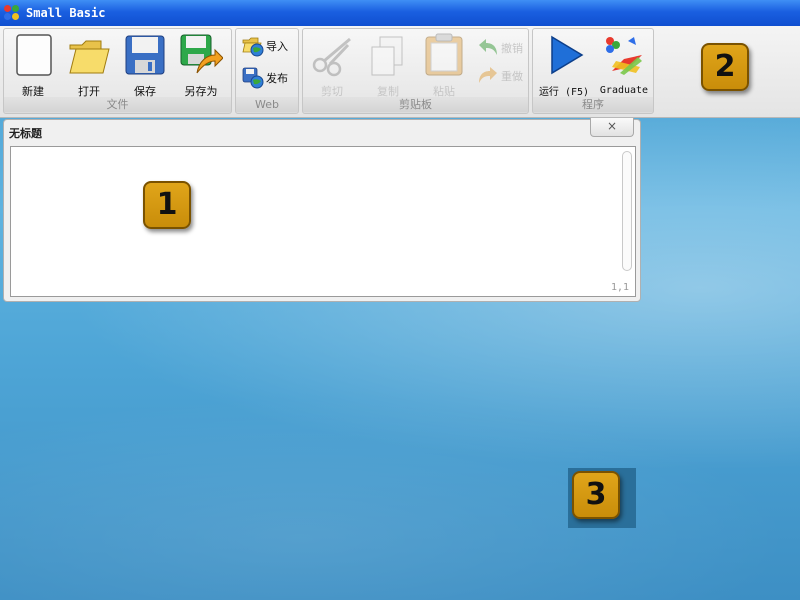 The height and width of the screenshot is (600, 800). I want to click on copy-icon, so click(388, 55).